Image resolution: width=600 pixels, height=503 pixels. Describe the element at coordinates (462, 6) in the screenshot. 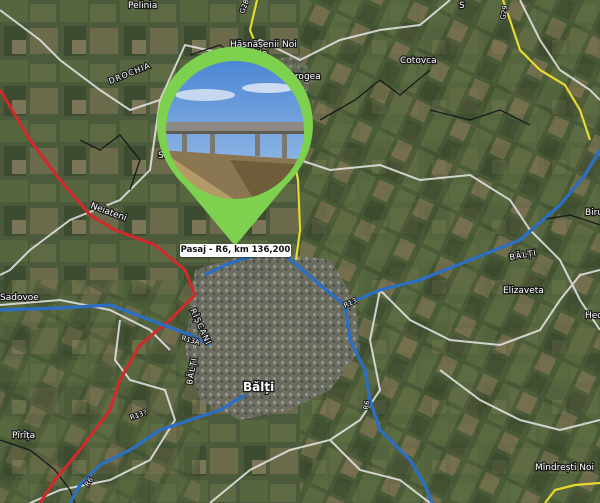

I see `place-label-s: S` at that location.